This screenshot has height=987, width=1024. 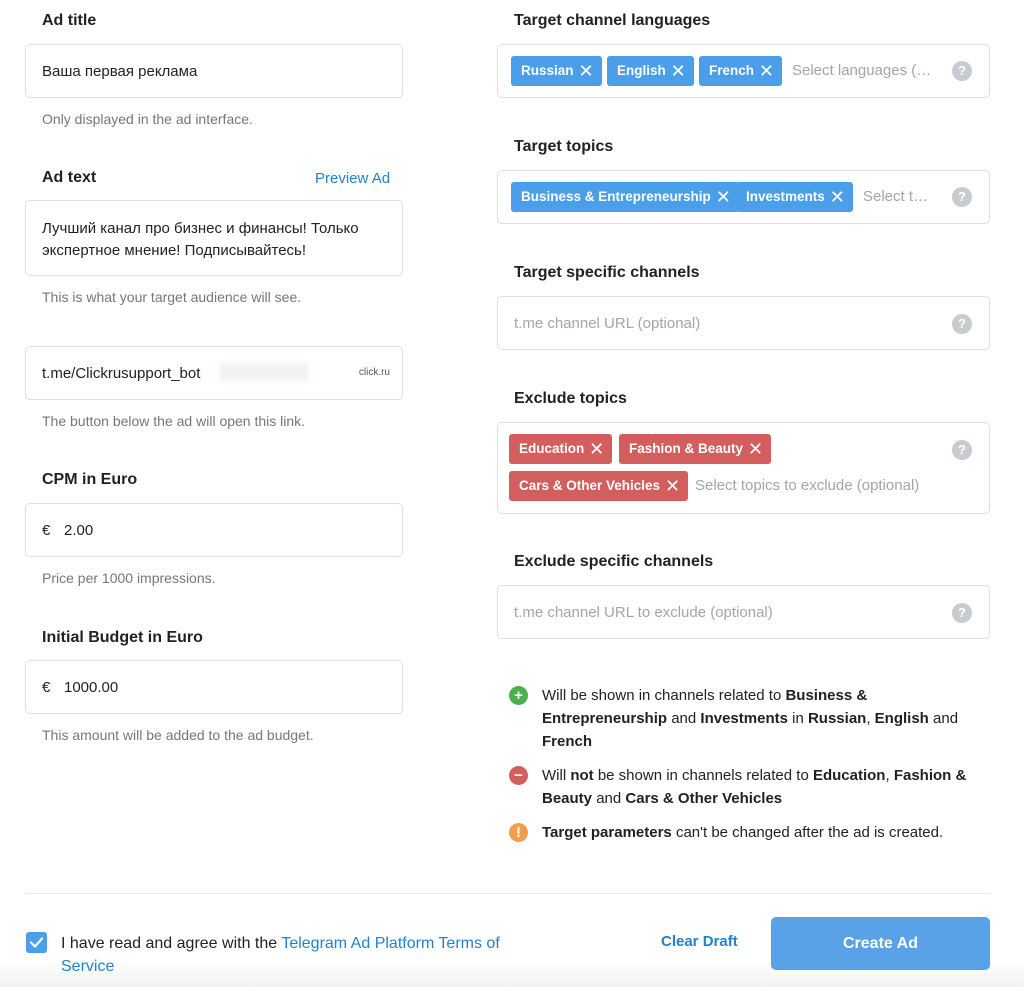 What do you see at coordinates (607, 272) in the screenshot?
I see `channels-label: Target specific channels` at bounding box center [607, 272].